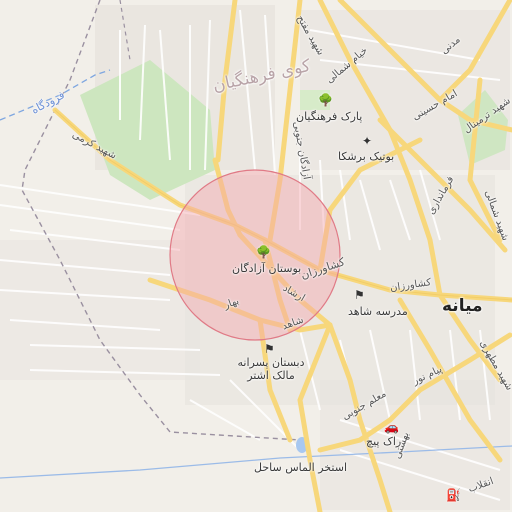 This screenshot has width=512, height=512. What do you see at coordinates (329, 116) in the screenshot?
I see `poi-park-farhangian: پارک فرهنگیان` at bounding box center [329, 116].